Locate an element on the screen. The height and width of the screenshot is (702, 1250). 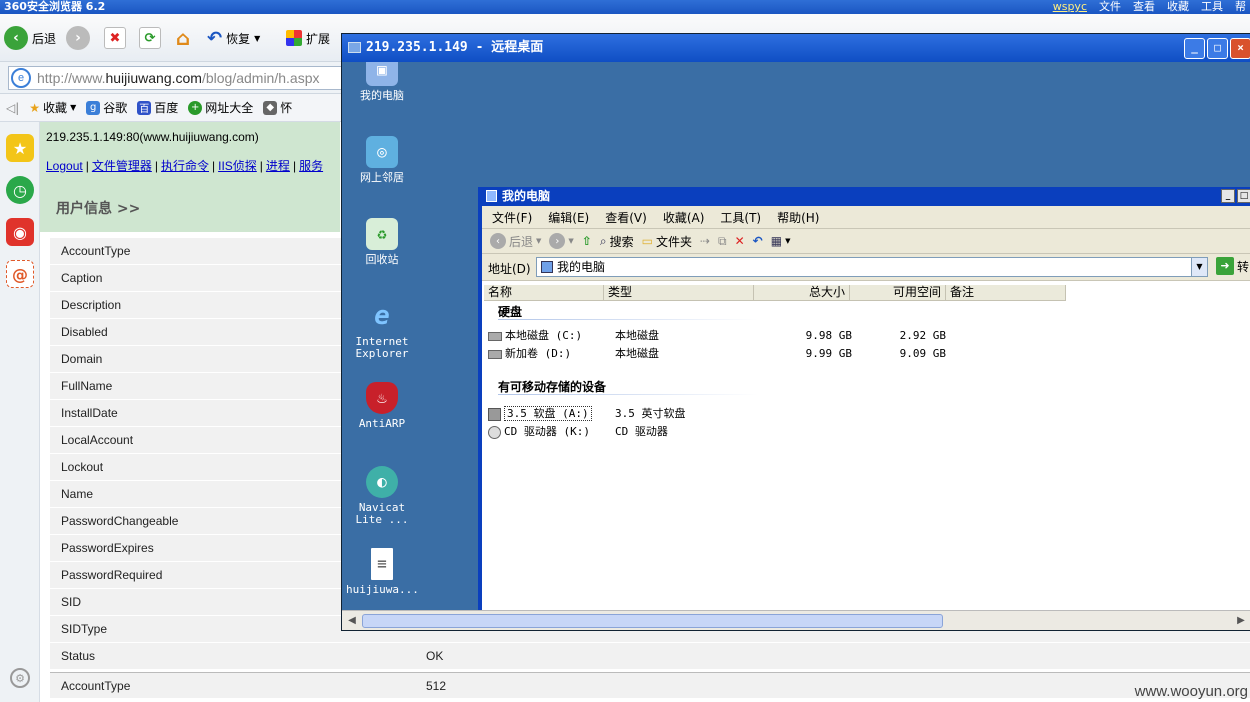
col-name: 名称 is located at coordinates (544, 293).